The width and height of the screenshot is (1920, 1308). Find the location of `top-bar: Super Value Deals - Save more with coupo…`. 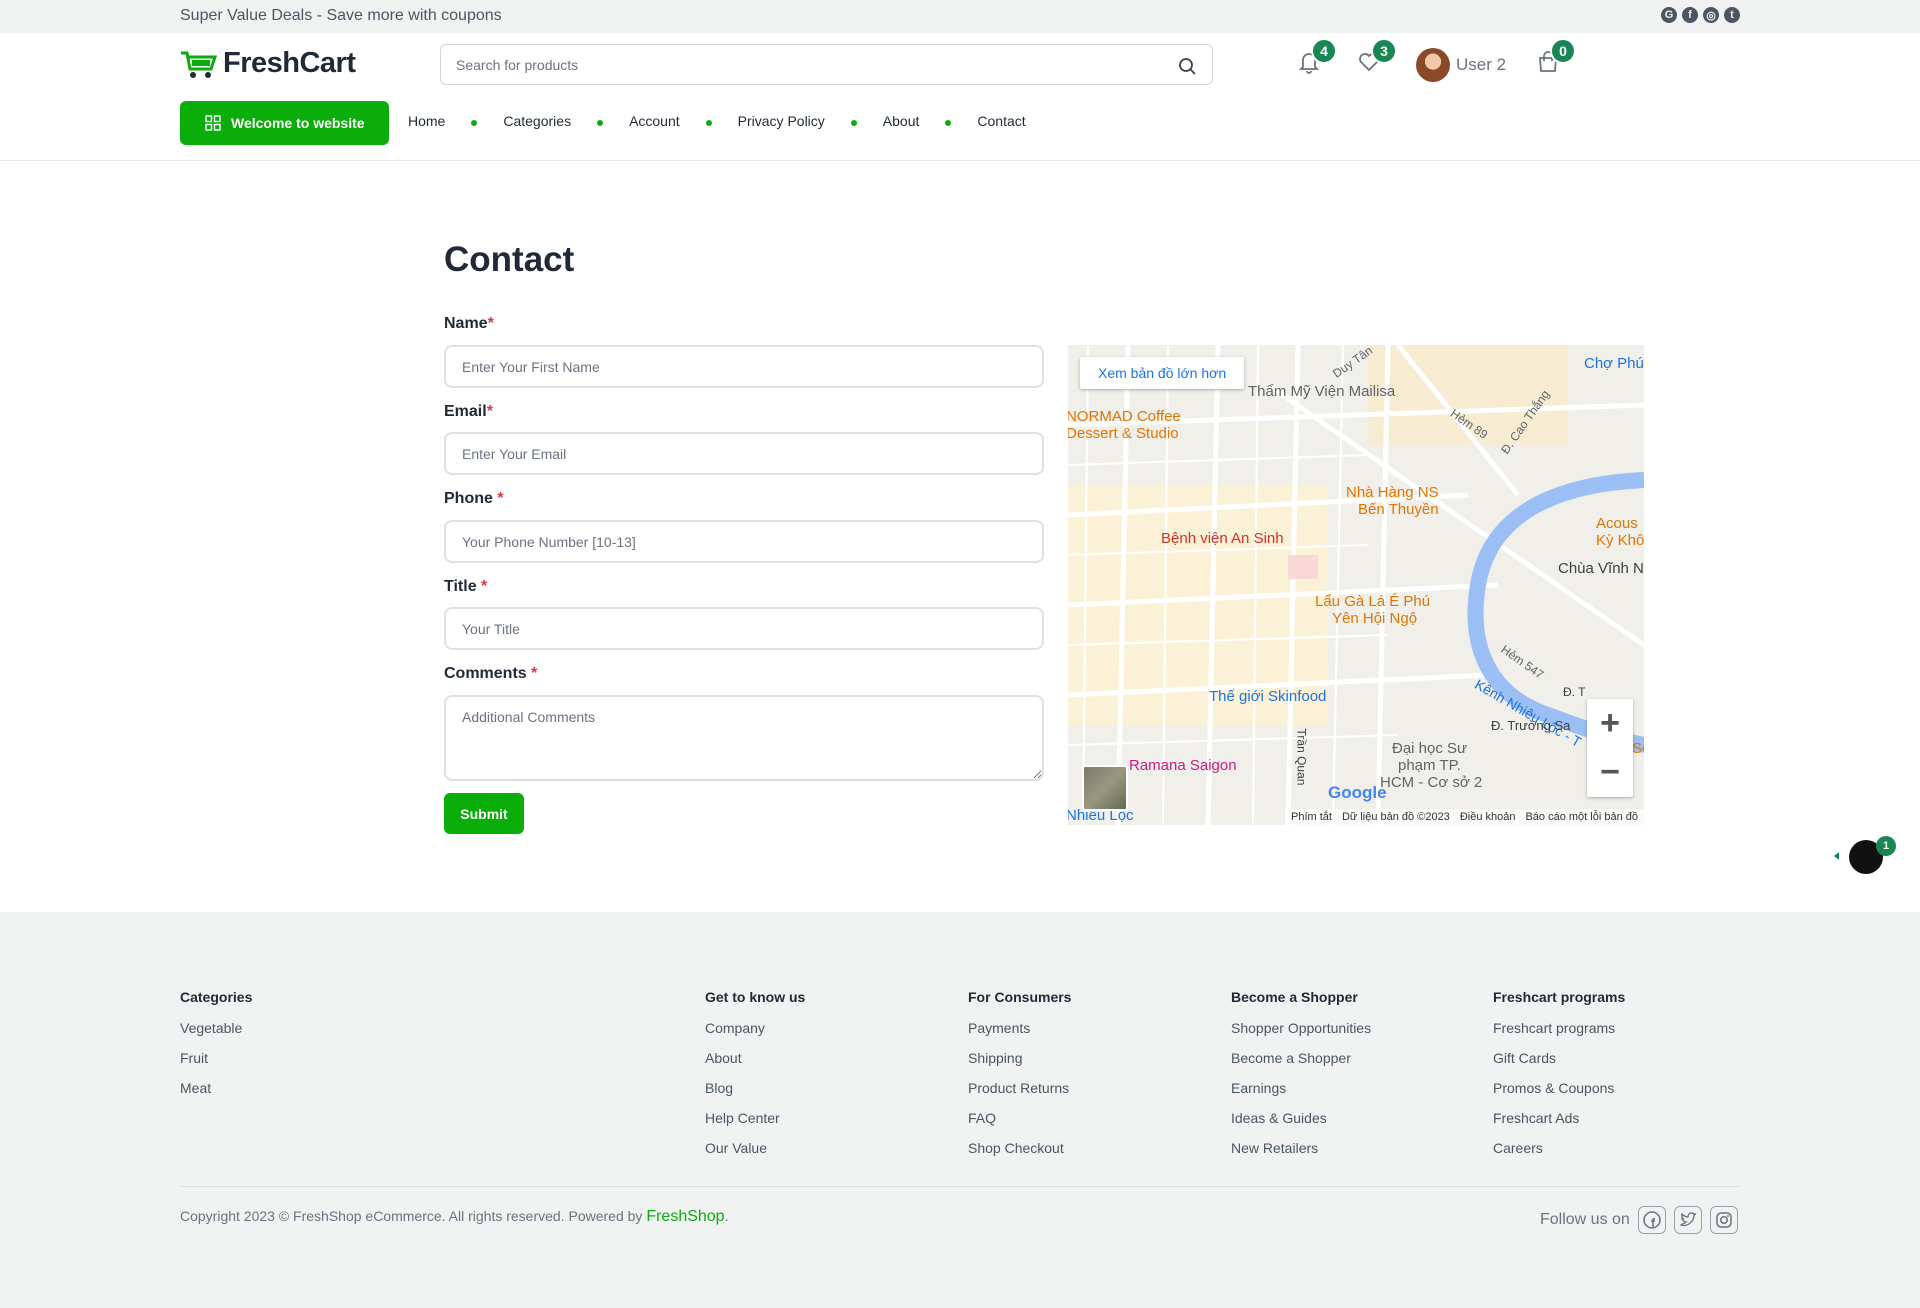

top-bar: Super Value Deals - Save more with coupo… is located at coordinates (960, 16).